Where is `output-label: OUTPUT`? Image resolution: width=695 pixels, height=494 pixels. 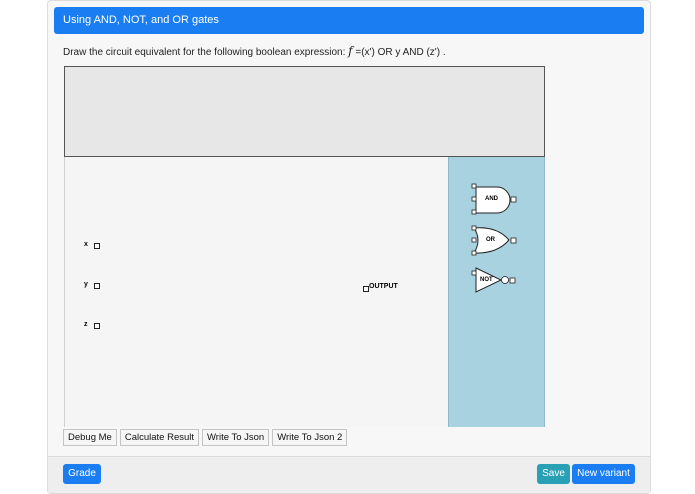
output-label: OUTPUT is located at coordinates (383, 286).